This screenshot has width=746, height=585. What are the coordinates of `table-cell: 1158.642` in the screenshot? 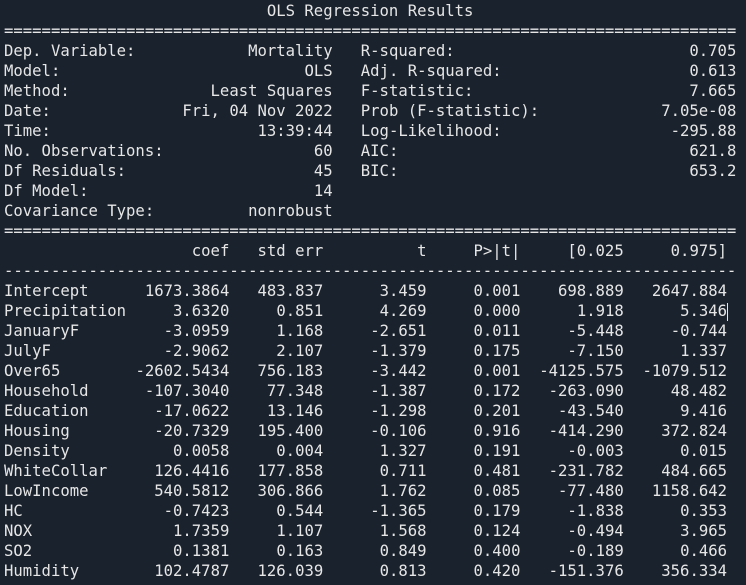 It's located at (689, 491).